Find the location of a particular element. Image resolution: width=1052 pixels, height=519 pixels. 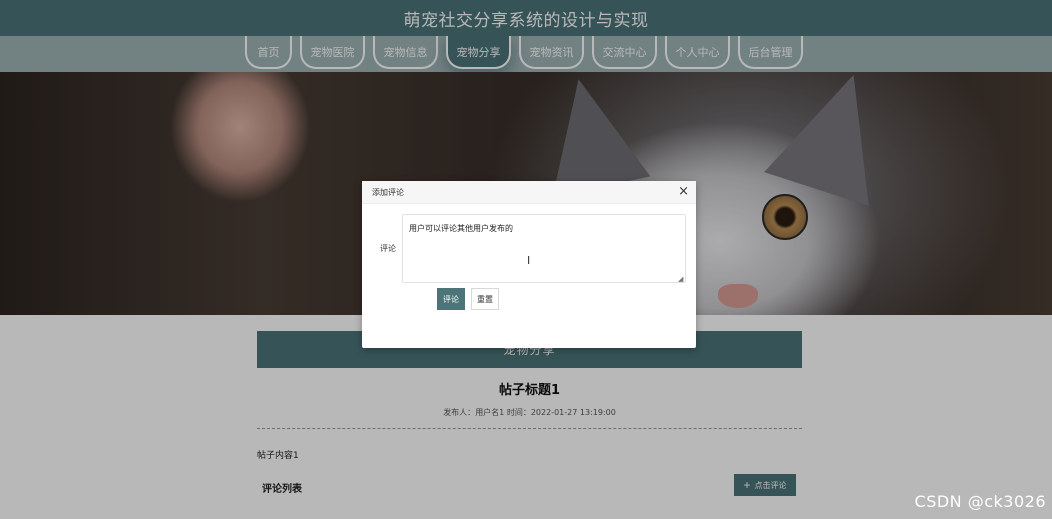

reset-button: 重置 is located at coordinates (485, 299).